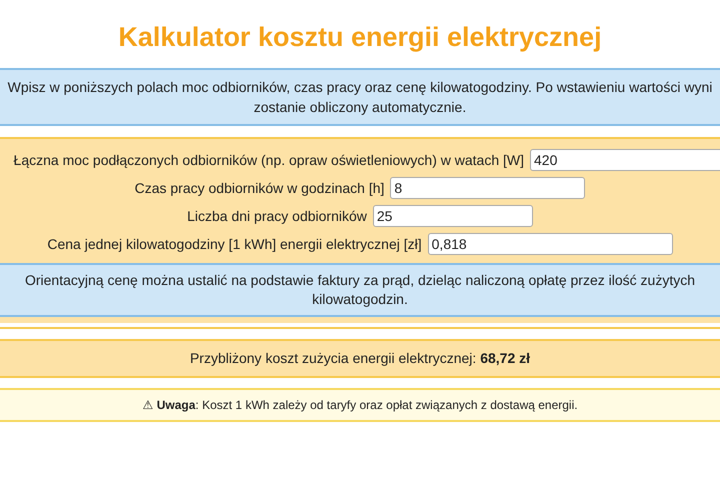 The width and height of the screenshot is (720, 480). What do you see at coordinates (360, 37) in the screenshot?
I see `page-title: Kalkulator kosztu energii elektrycznej` at bounding box center [360, 37].